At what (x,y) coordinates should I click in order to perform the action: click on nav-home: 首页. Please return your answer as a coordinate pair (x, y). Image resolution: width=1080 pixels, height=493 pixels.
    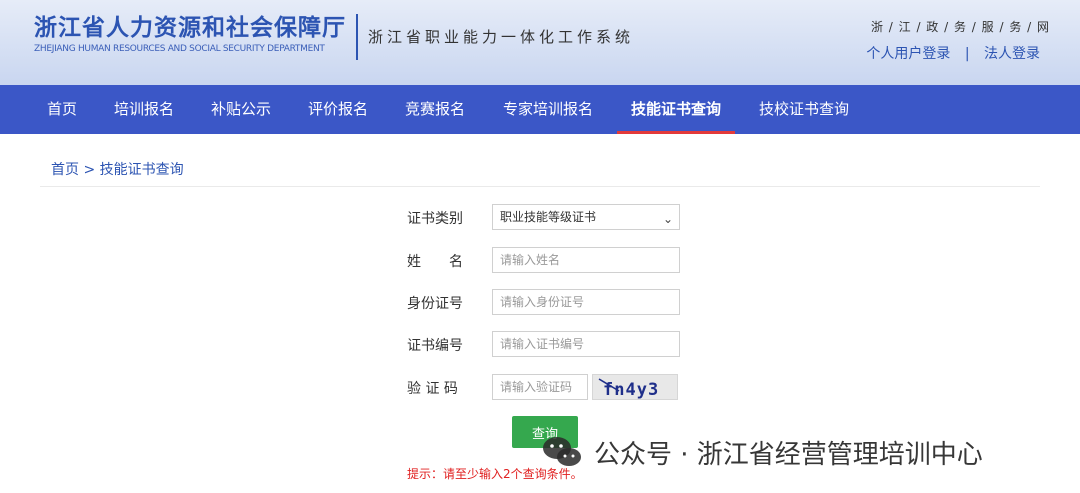
    Looking at the image, I should click on (62, 109).